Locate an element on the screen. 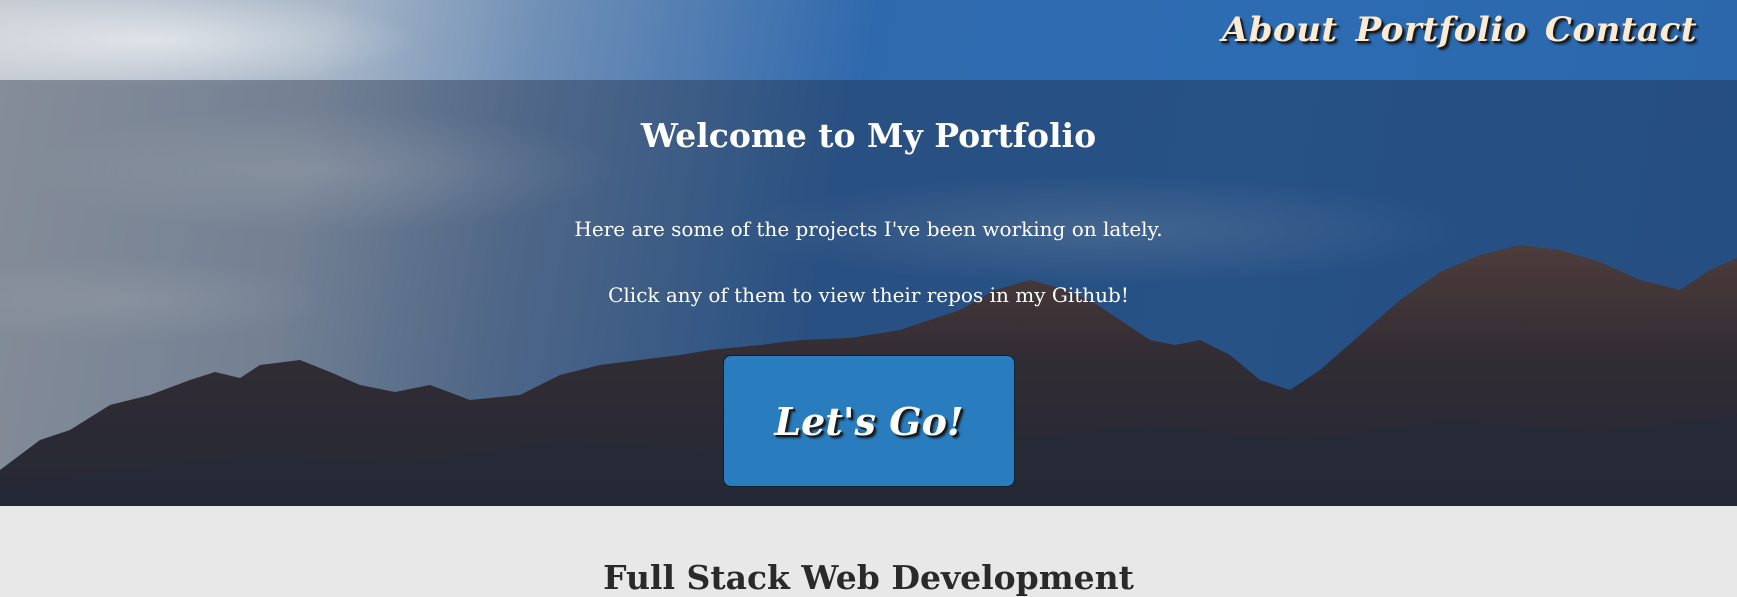 Image resolution: width=1737 pixels, height=597 pixels. lets-go-button: Let's Go! is located at coordinates (869, 421).